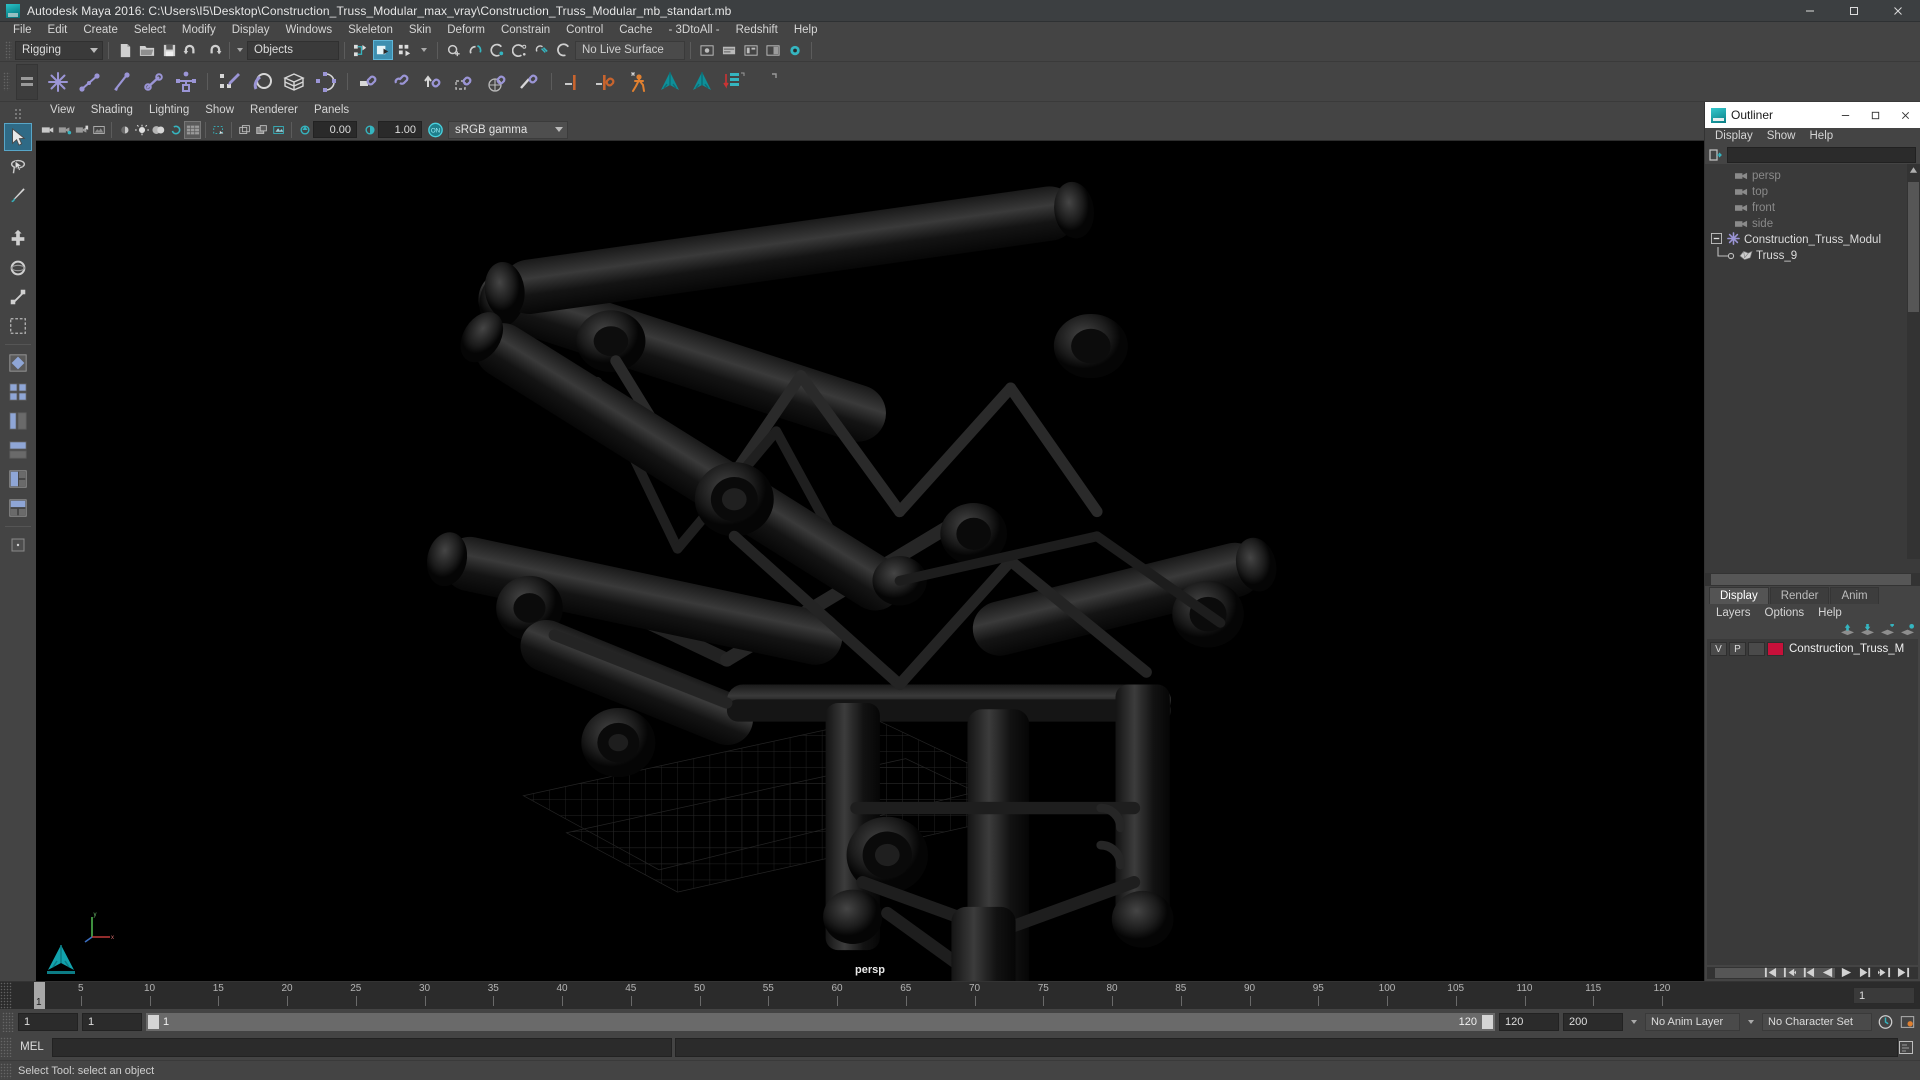  What do you see at coordinates (362, 1047) in the screenshot?
I see `command-input` at bounding box center [362, 1047].